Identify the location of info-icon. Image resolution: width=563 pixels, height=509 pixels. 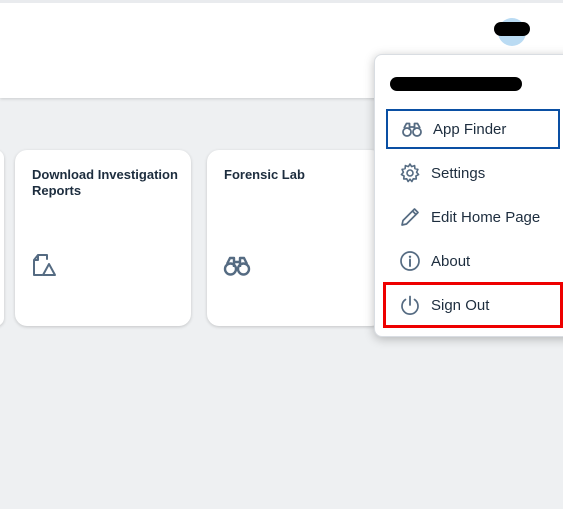
(410, 261).